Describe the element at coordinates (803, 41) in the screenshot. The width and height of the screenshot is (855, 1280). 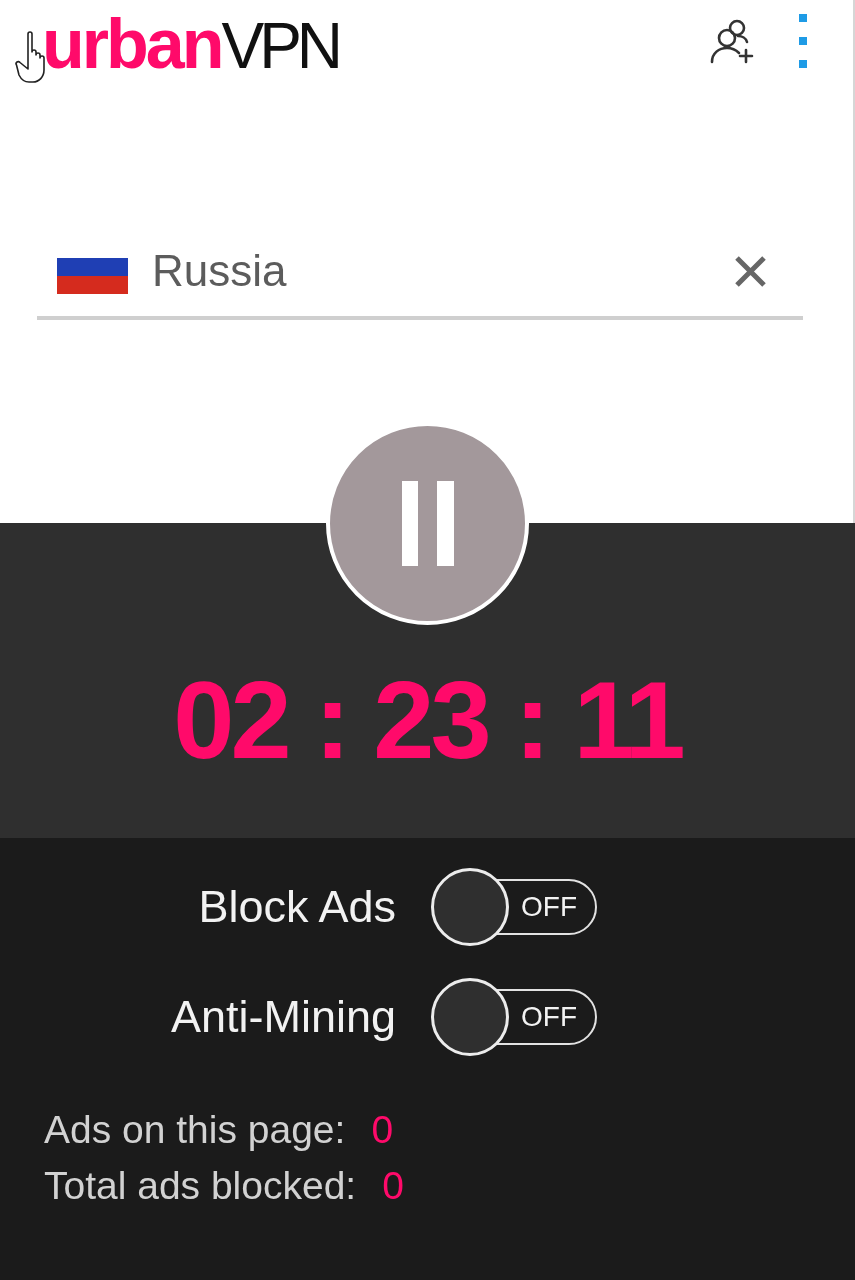
I see `menu-icon` at that location.